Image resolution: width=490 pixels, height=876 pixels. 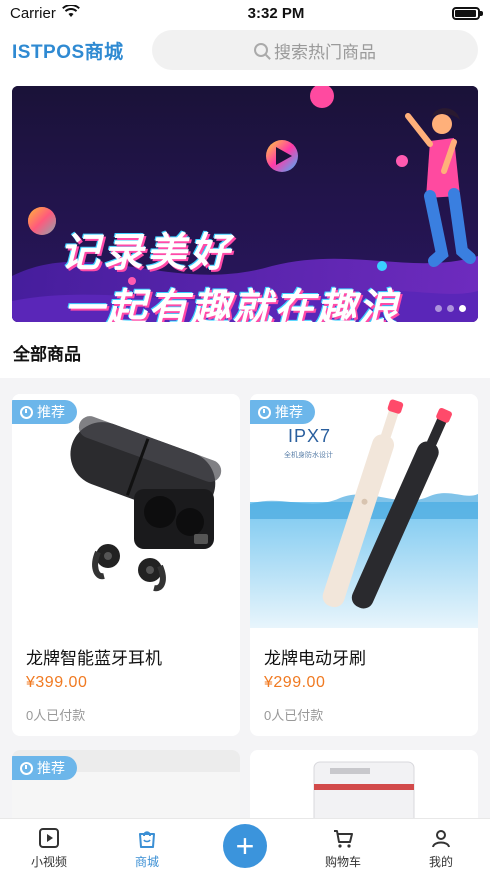 I want to click on tab-add: +, so click(x=245, y=847).